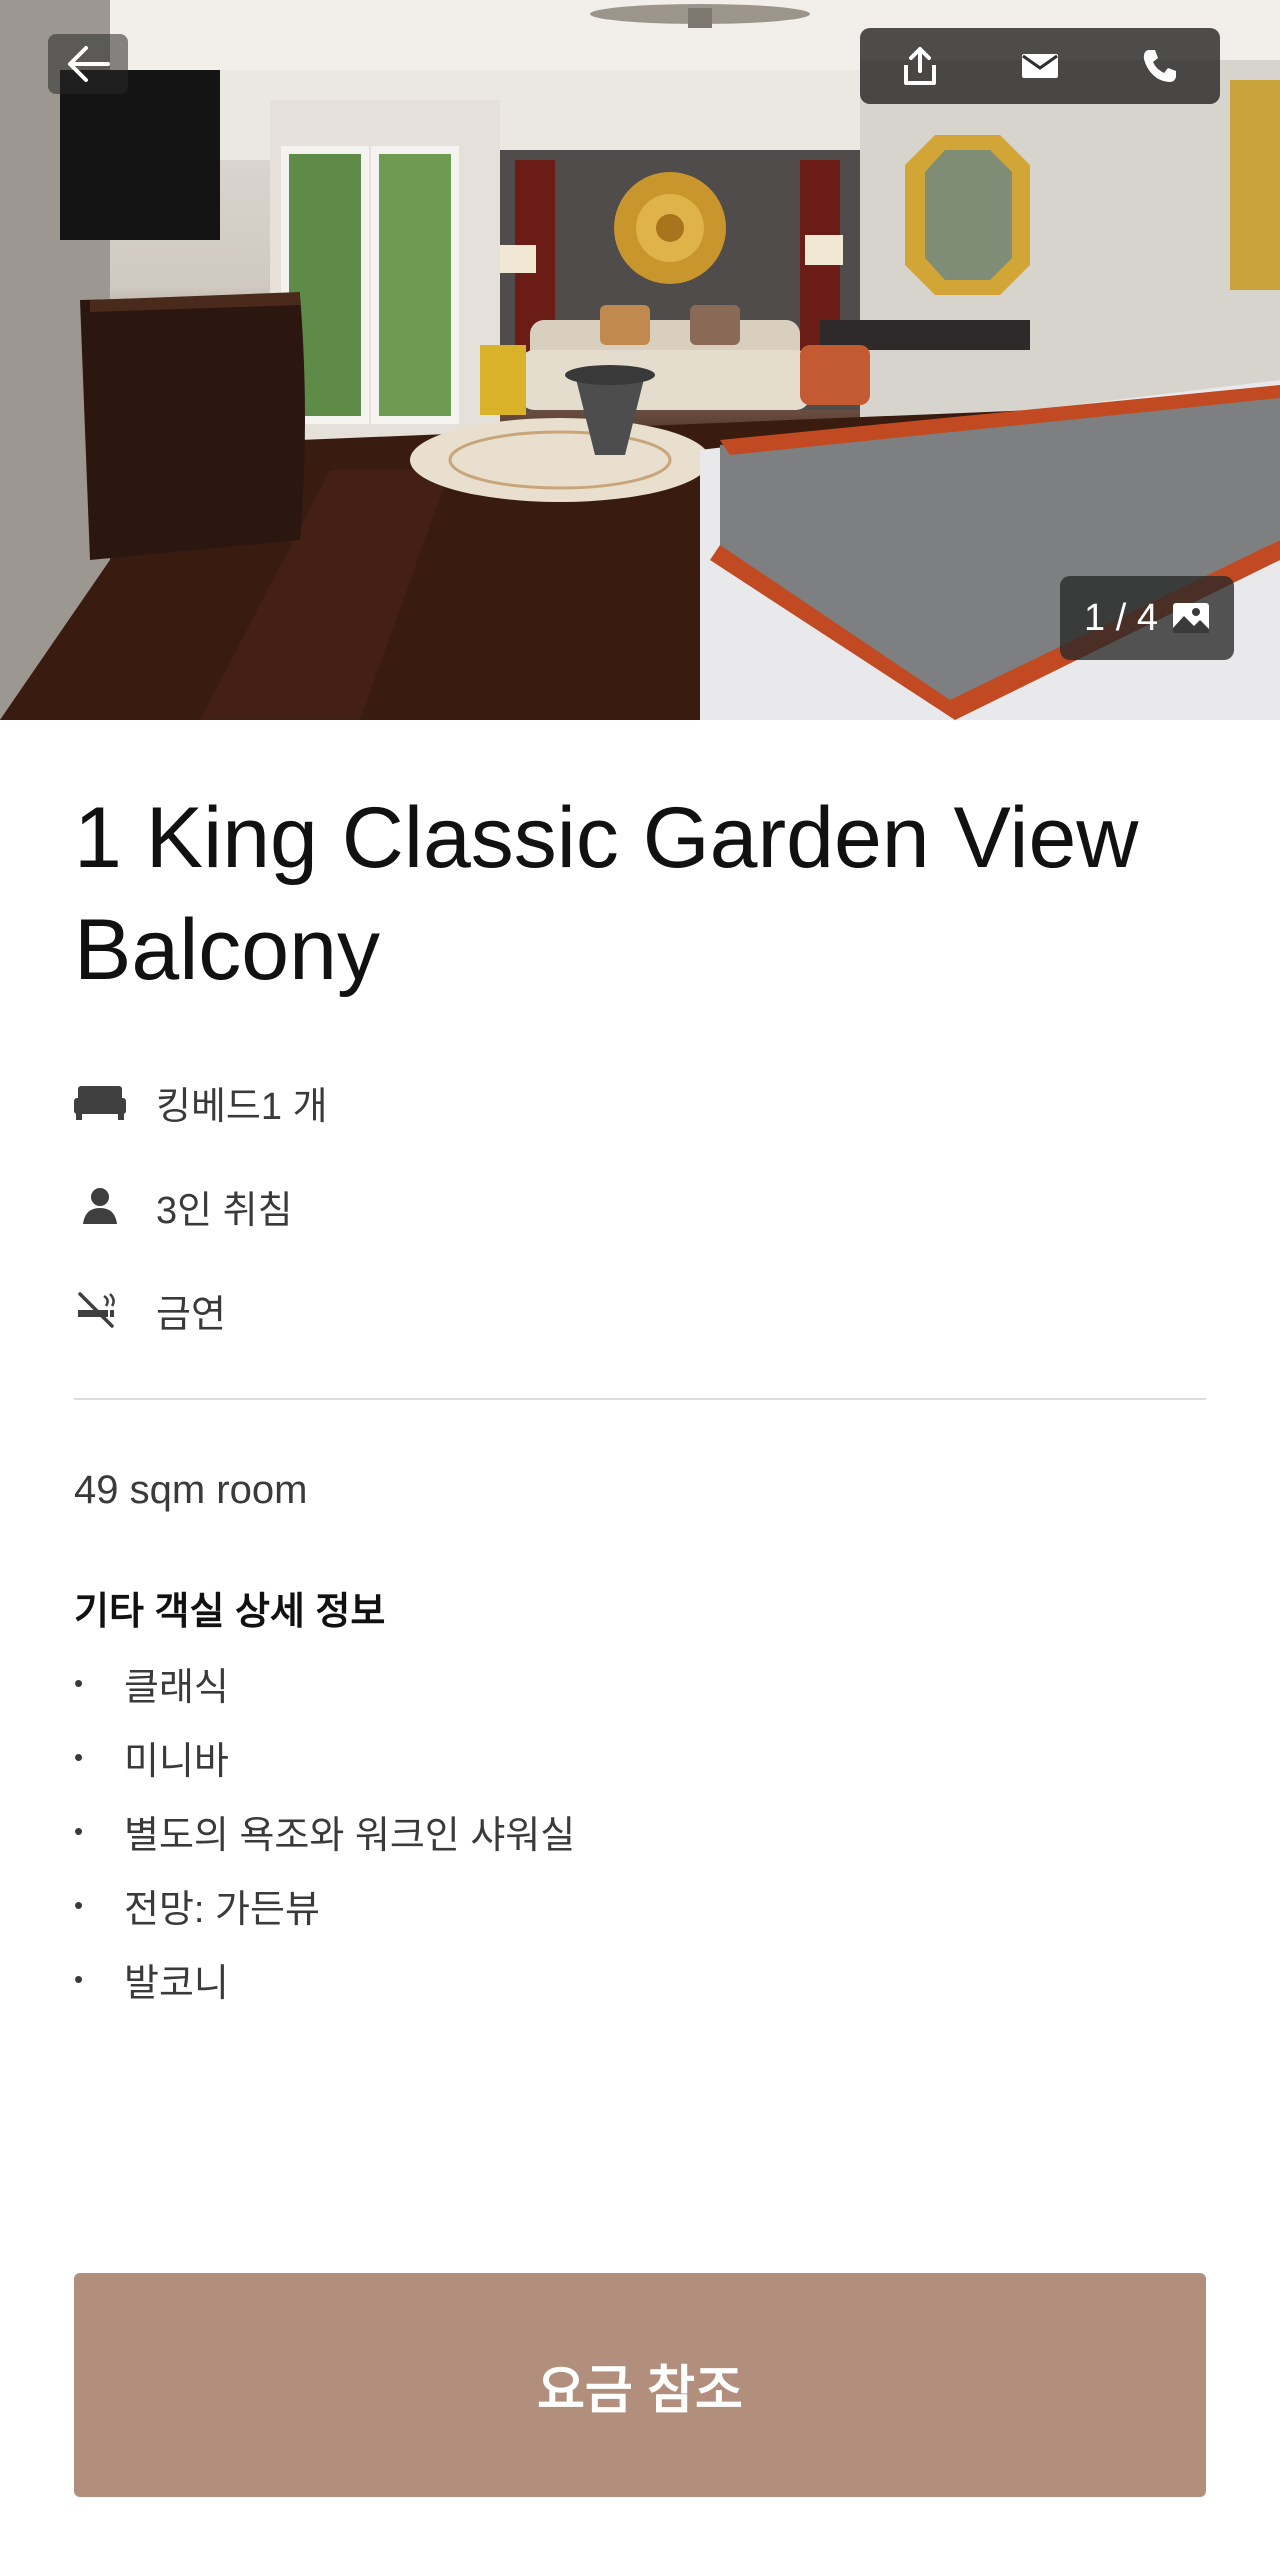 The height and width of the screenshot is (2550, 1280). What do you see at coordinates (224, 1210) in the screenshot?
I see `feature-occupancy-label: 3인 취침` at bounding box center [224, 1210].